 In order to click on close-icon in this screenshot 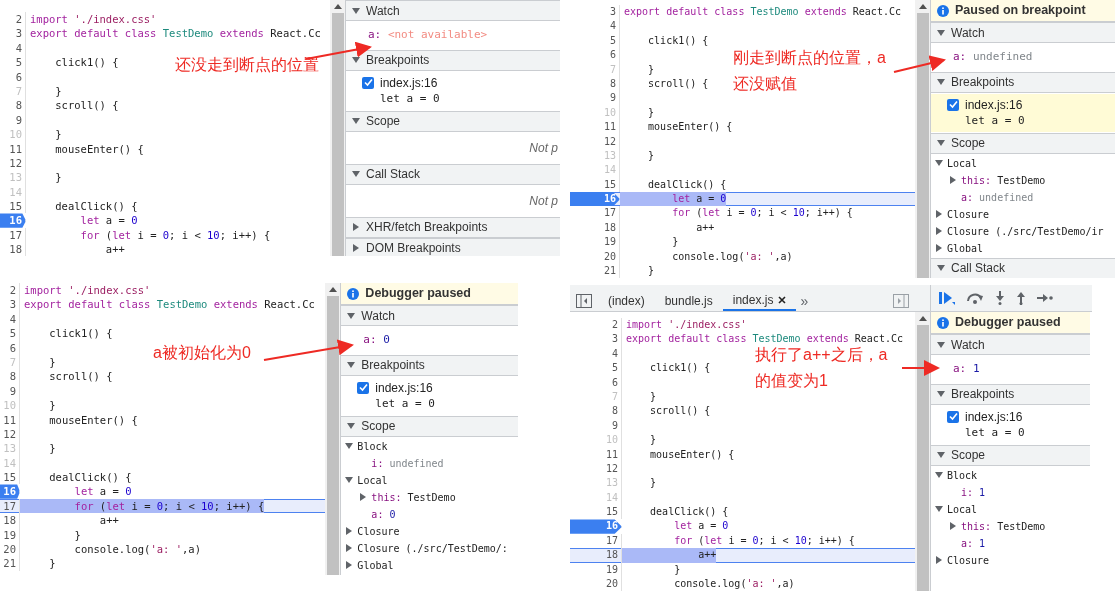, I will do `click(782, 300)`.